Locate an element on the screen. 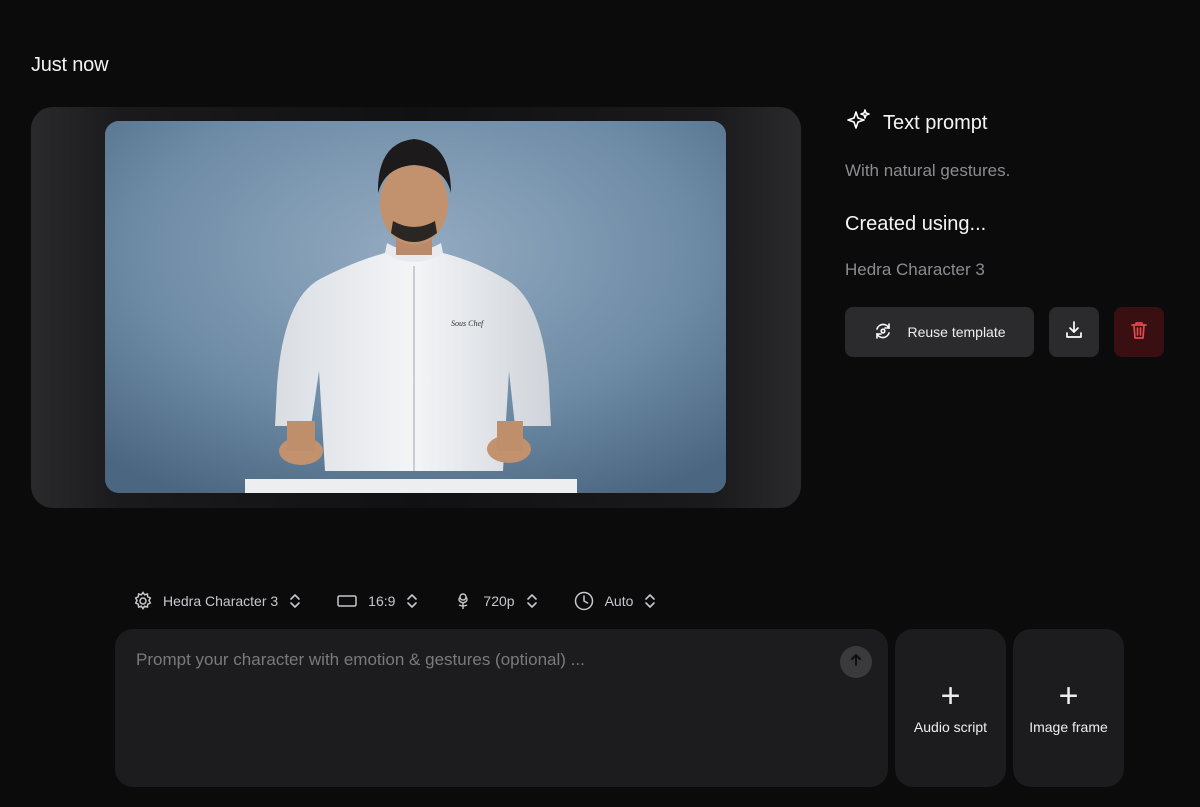  download-icon is located at coordinates (1074, 332).